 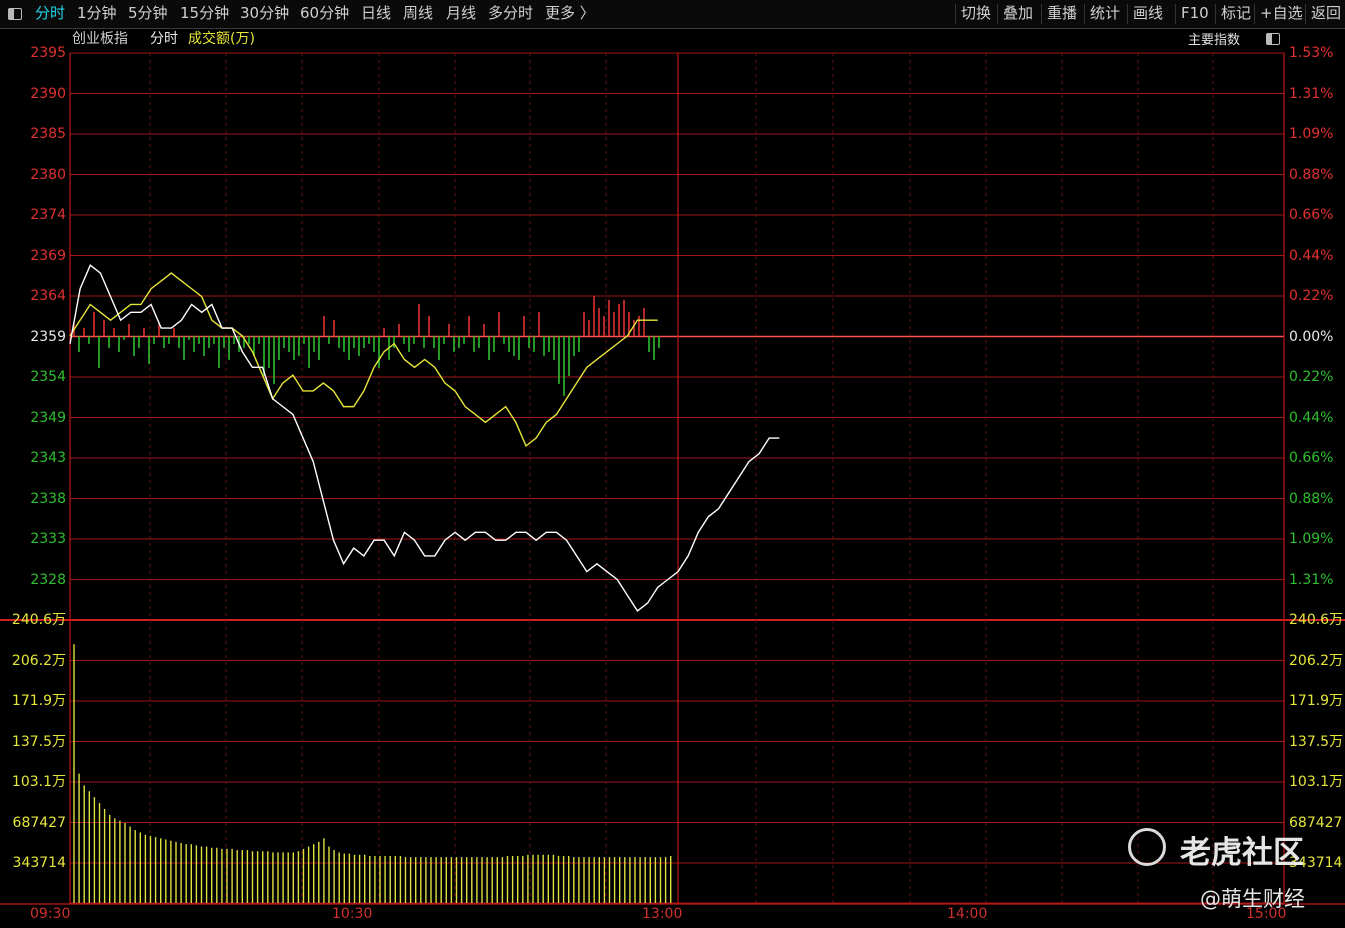 What do you see at coordinates (48, 579) in the screenshot?
I see `price-tick-left: 2328` at bounding box center [48, 579].